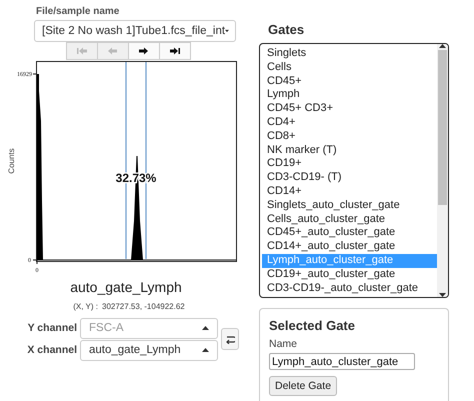 This screenshot has height=401, width=474. I want to click on channel-label: X channel, so click(52, 350).